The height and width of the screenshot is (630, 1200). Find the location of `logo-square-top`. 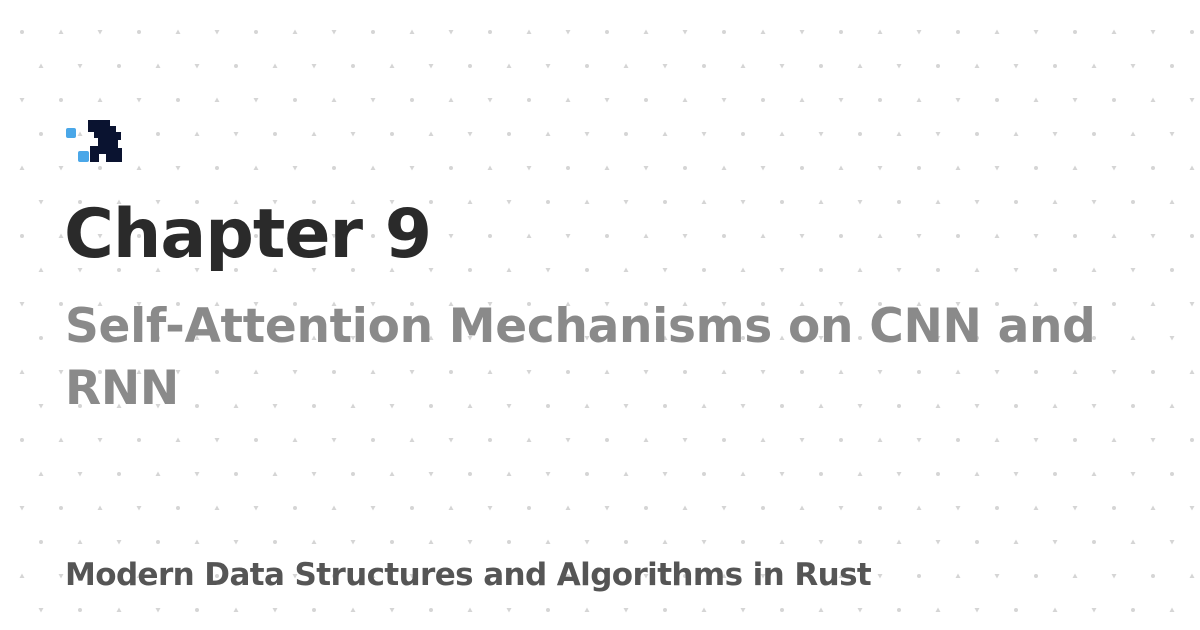

logo-square-top is located at coordinates (71, 133).